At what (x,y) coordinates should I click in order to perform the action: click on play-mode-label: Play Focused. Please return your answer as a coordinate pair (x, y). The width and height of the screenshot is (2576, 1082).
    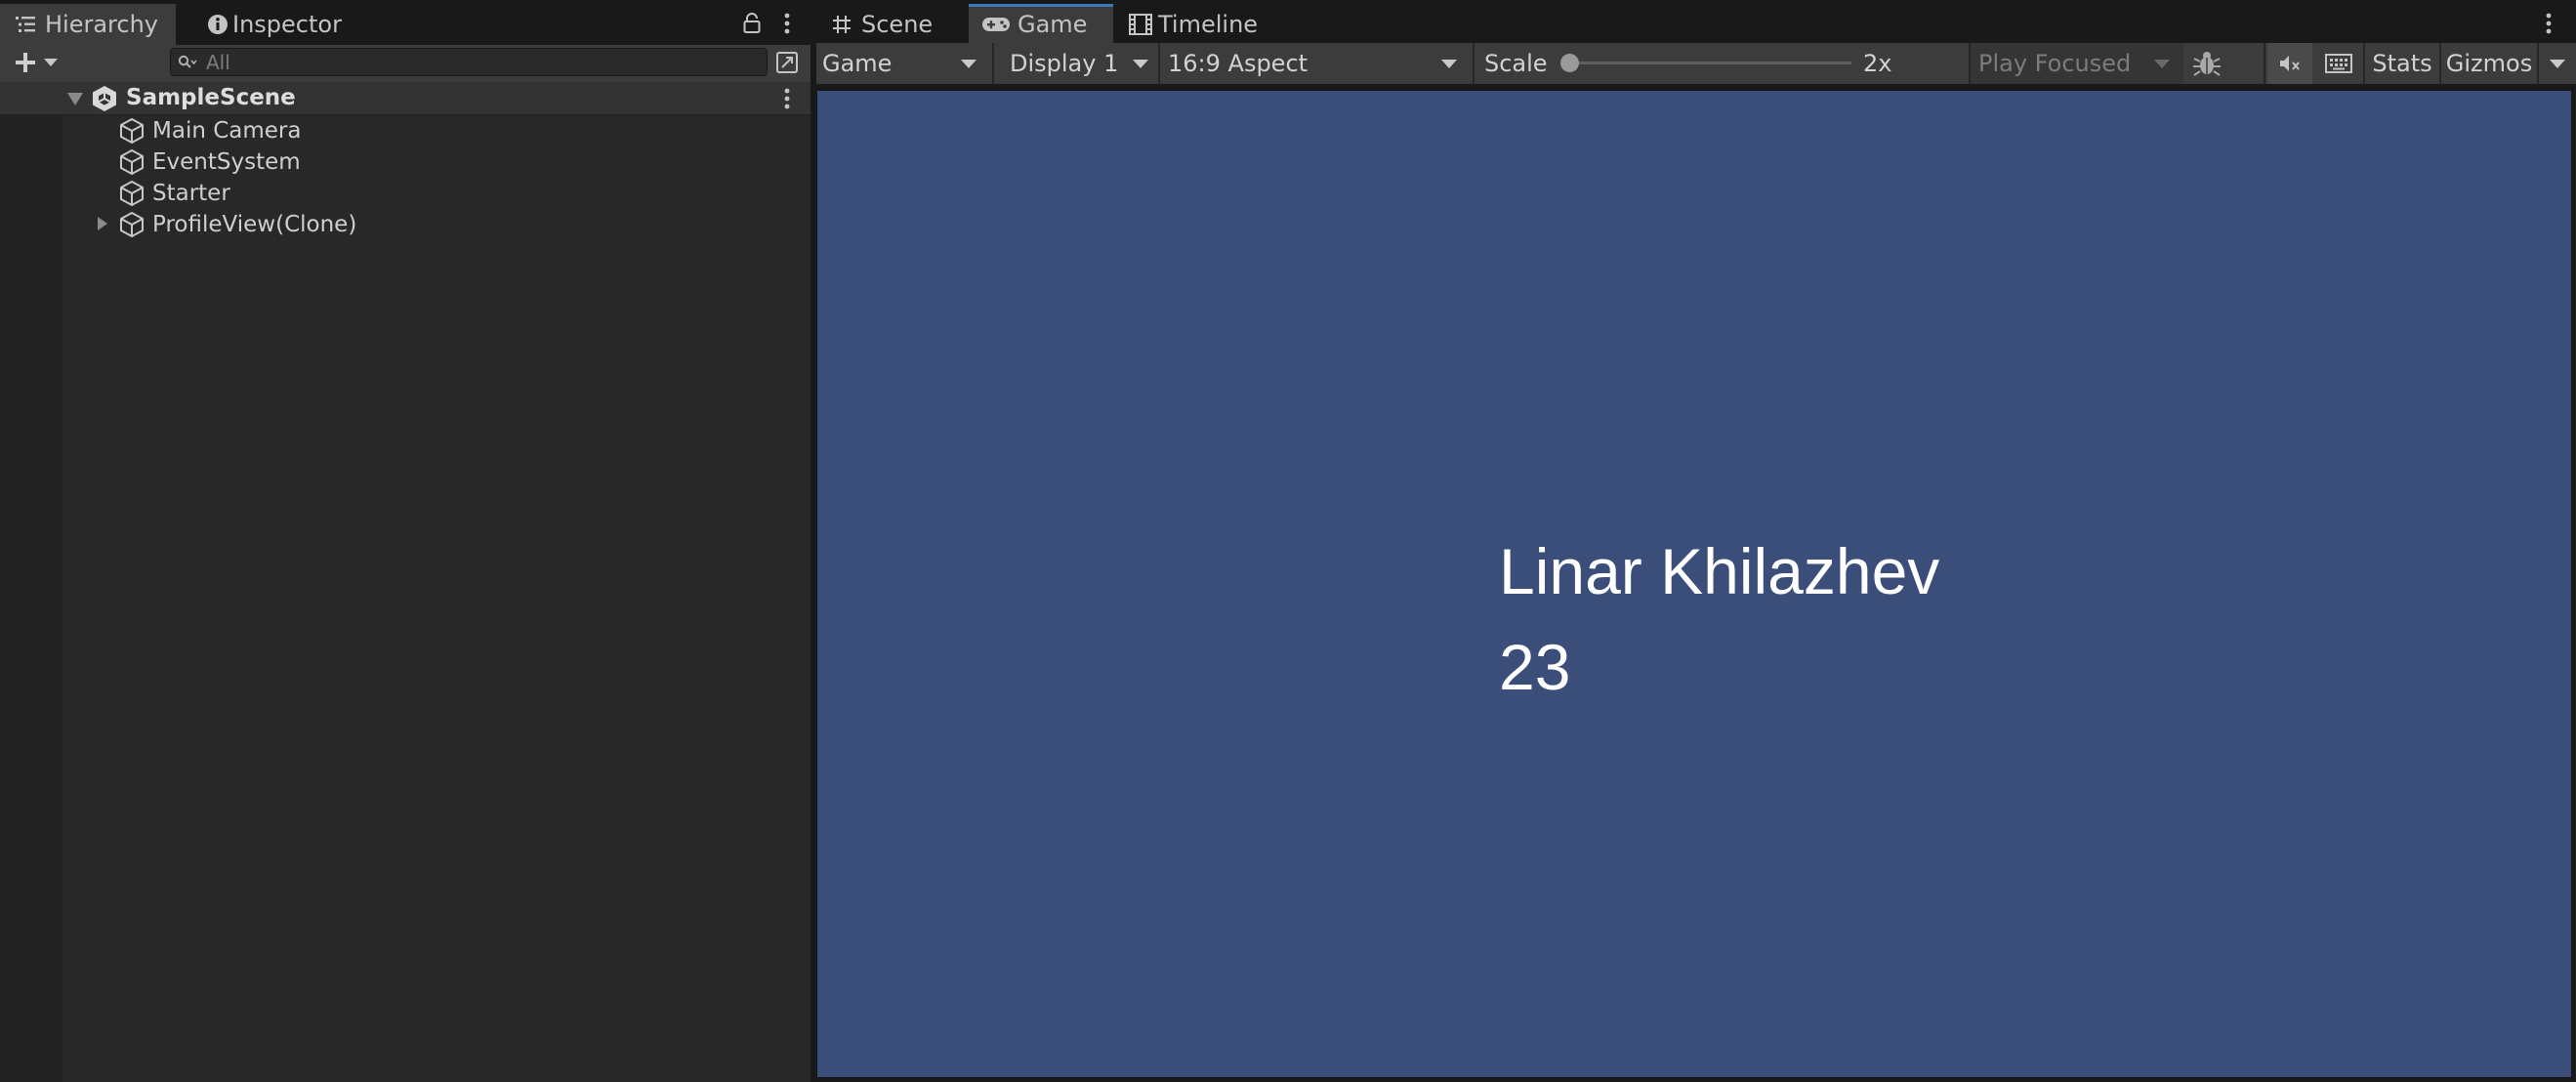
    Looking at the image, I should click on (2055, 63).